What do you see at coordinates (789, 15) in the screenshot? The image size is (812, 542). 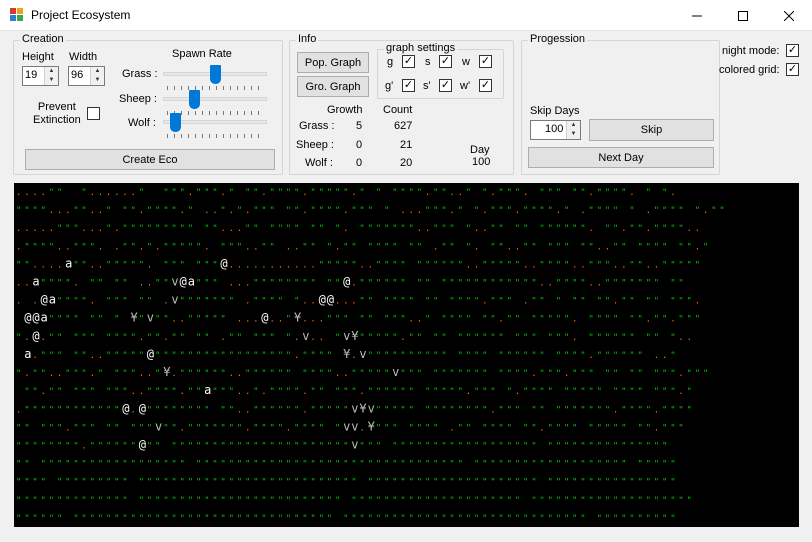 I see `close-button` at bounding box center [789, 15].